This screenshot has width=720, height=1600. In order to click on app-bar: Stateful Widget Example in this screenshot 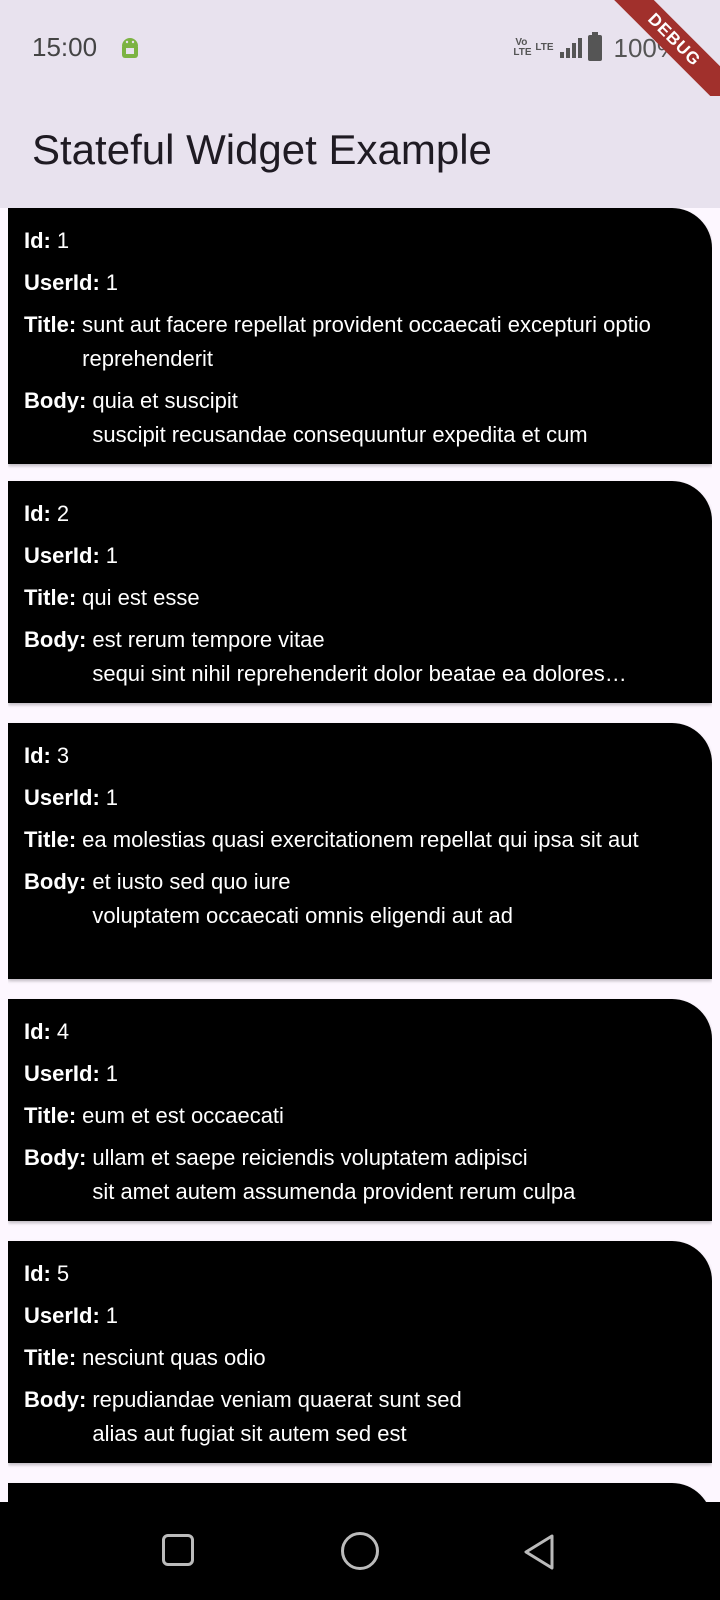, I will do `click(360, 152)`.